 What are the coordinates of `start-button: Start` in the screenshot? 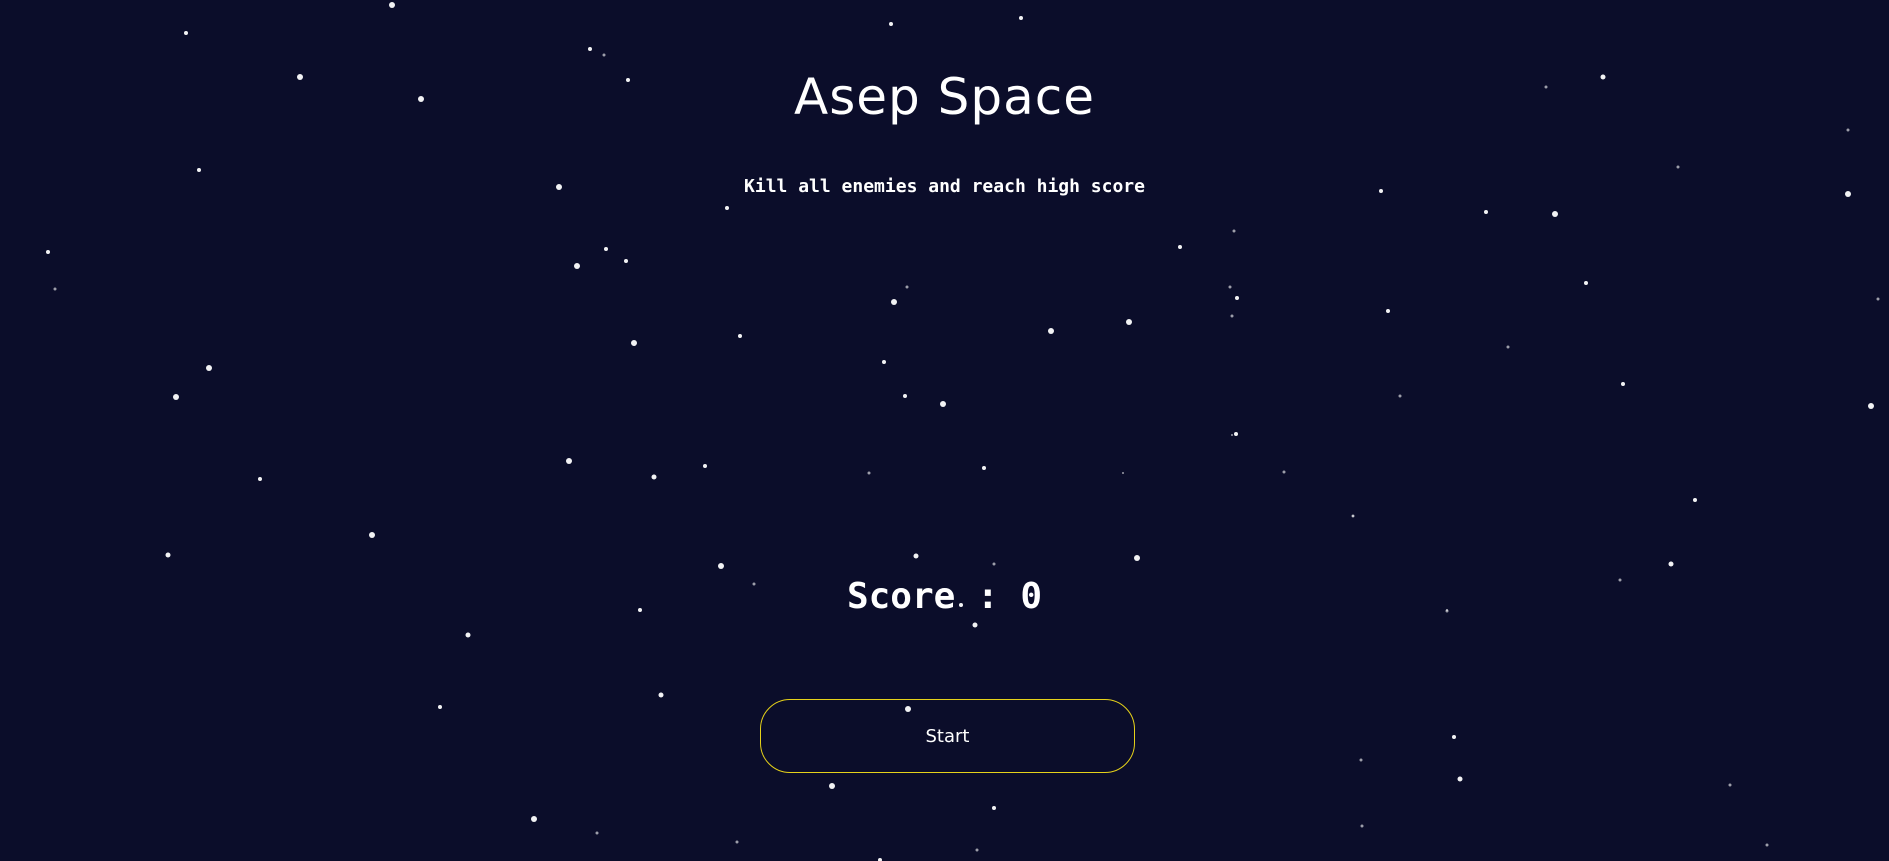 It's located at (947, 736).